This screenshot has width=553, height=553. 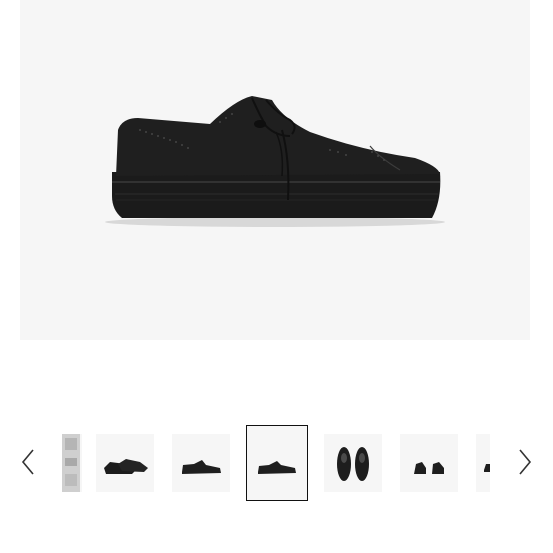 What do you see at coordinates (72, 463) in the screenshot?
I see `thumbnail-packaging` at bounding box center [72, 463].